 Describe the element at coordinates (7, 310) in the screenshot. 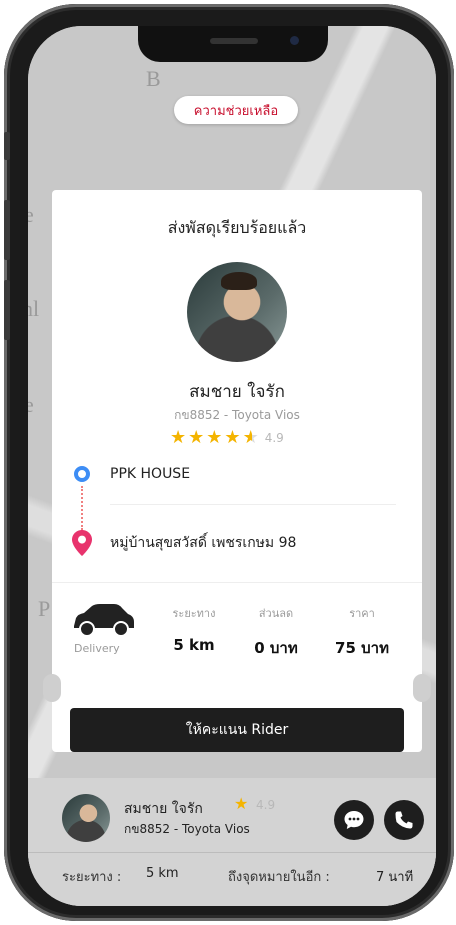

I see `volume-down-button` at that location.